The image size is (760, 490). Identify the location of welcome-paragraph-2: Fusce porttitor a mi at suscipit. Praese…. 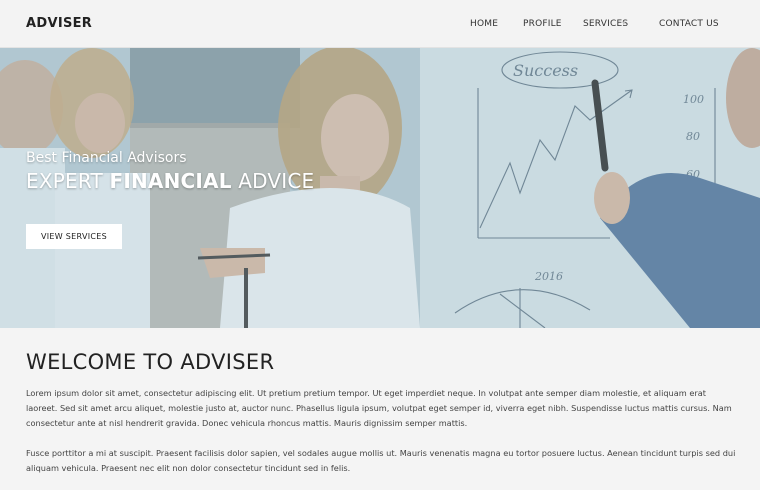
(381, 460).